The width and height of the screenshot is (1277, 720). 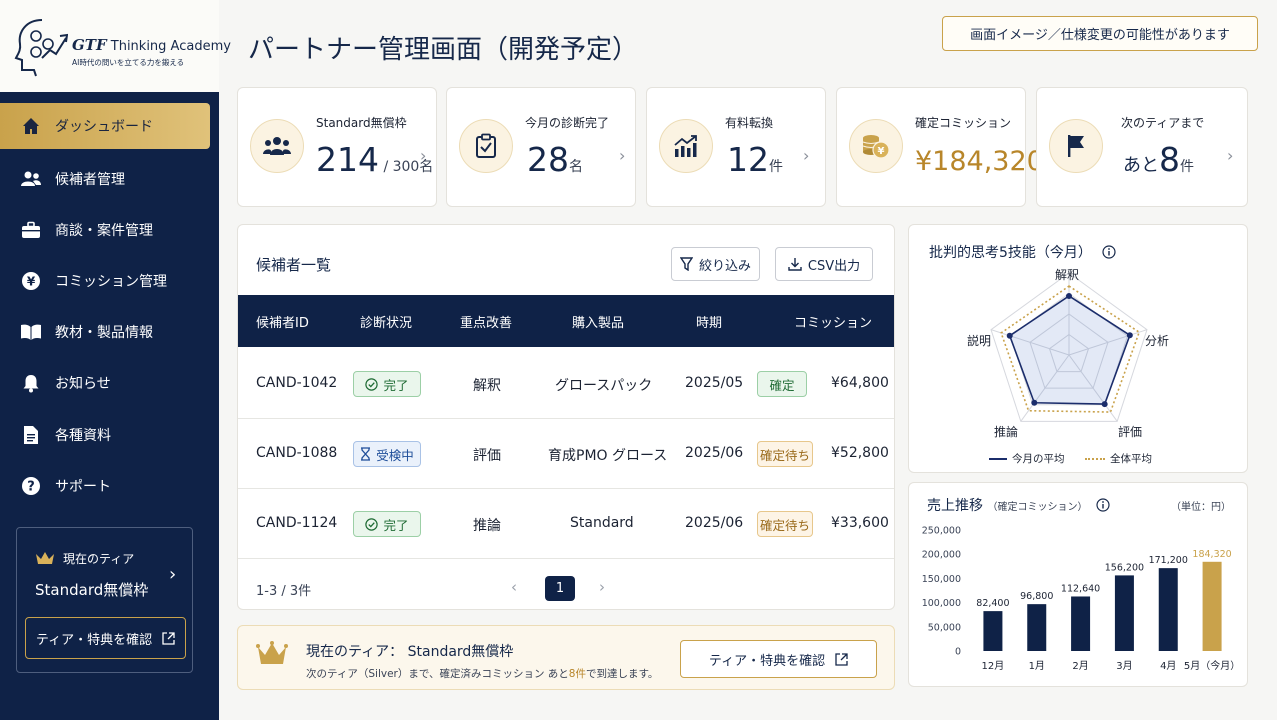 I want to click on sidebar-item-label: コミッション管理, so click(x=111, y=282).